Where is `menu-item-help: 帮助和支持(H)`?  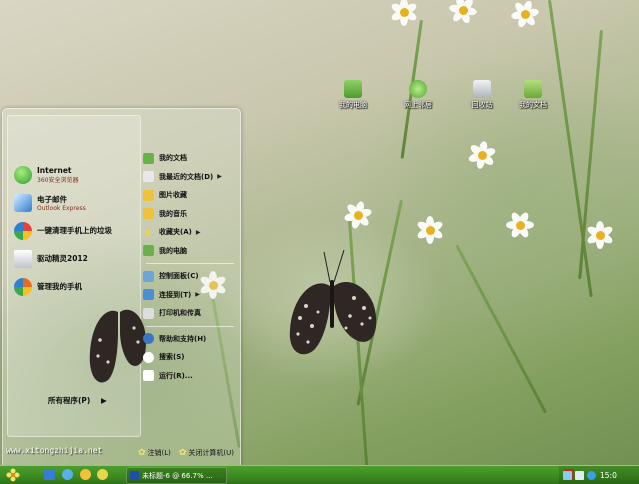 menu-item-help: 帮助和支持(H) is located at coordinates (190, 339).